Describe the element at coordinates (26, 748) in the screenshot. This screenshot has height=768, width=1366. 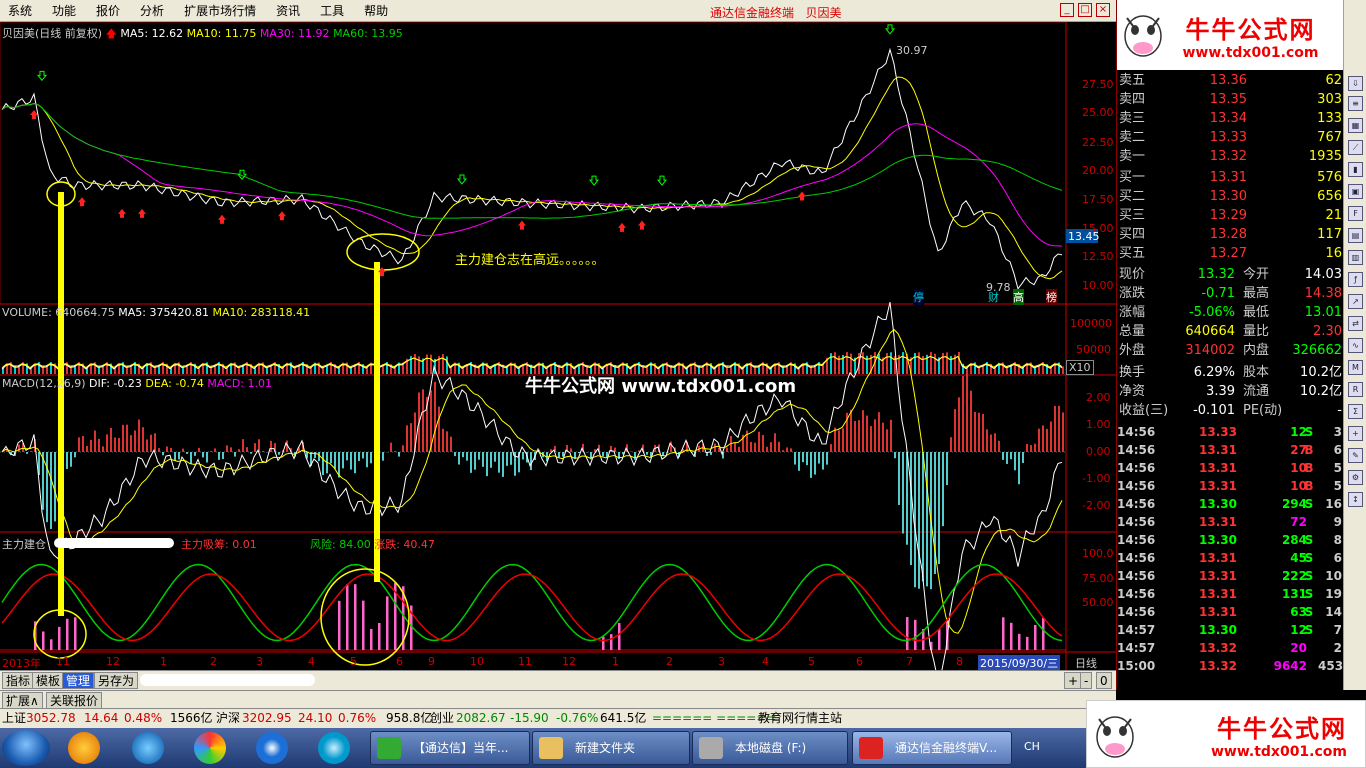
I see `start-button` at that location.